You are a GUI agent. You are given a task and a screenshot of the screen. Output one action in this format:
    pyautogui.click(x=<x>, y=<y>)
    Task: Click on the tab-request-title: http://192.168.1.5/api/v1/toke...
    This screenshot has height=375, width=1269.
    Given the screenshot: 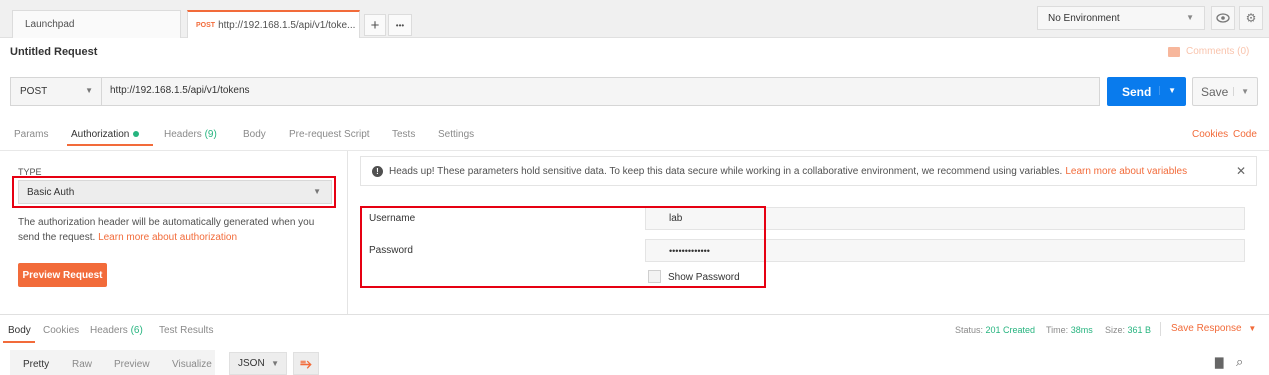 What is the action you would take?
    pyautogui.click(x=287, y=25)
    